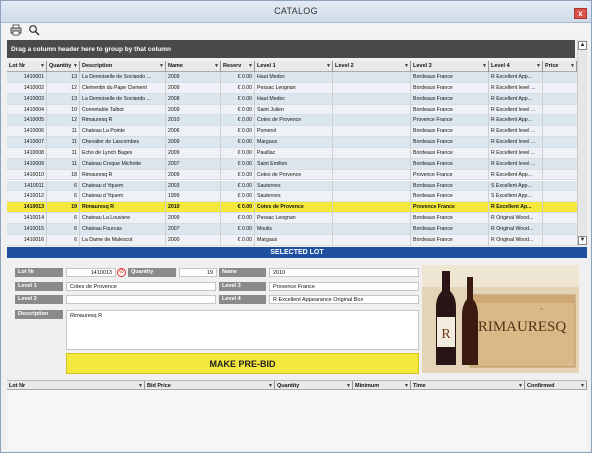 This screenshot has height=453, width=592. I want to click on column-header: Name ▼, so click(193, 66).